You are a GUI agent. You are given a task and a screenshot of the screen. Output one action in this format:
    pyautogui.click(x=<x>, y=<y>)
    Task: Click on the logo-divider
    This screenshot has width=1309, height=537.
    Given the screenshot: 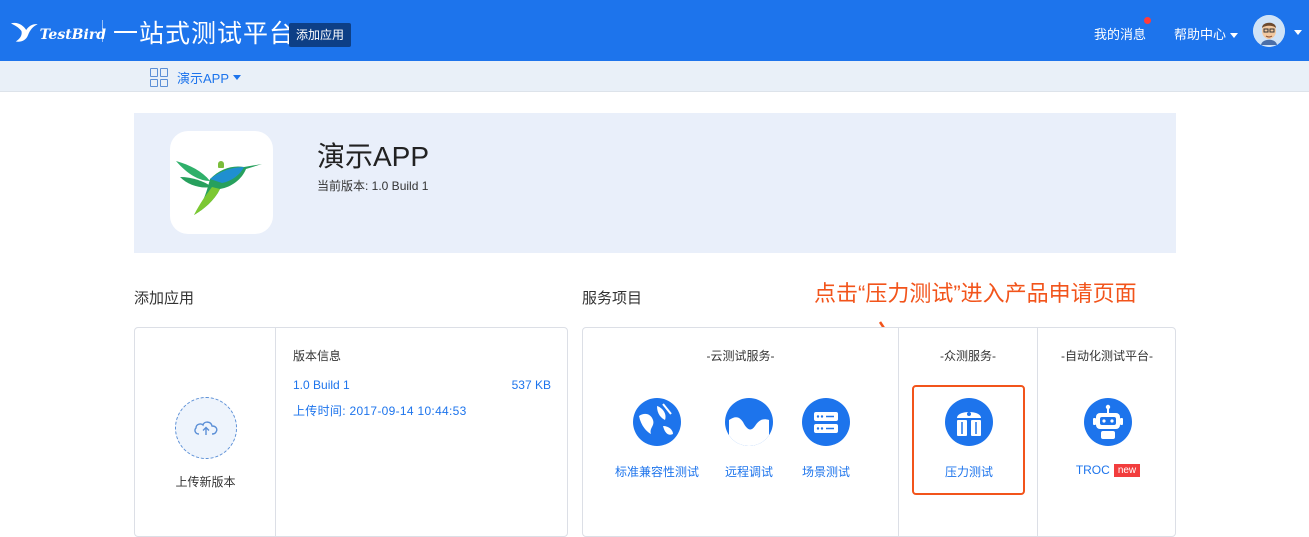 What is the action you would take?
    pyautogui.click(x=102, y=31)
    